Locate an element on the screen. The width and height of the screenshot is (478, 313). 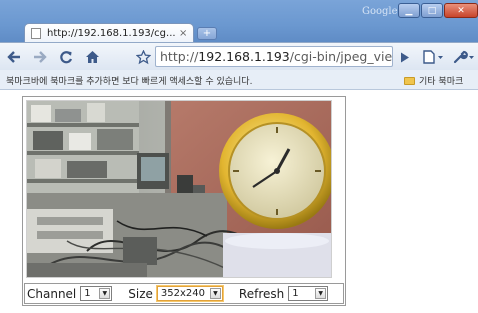
minimize-button: ▁ is located at coordinates (409, 10).